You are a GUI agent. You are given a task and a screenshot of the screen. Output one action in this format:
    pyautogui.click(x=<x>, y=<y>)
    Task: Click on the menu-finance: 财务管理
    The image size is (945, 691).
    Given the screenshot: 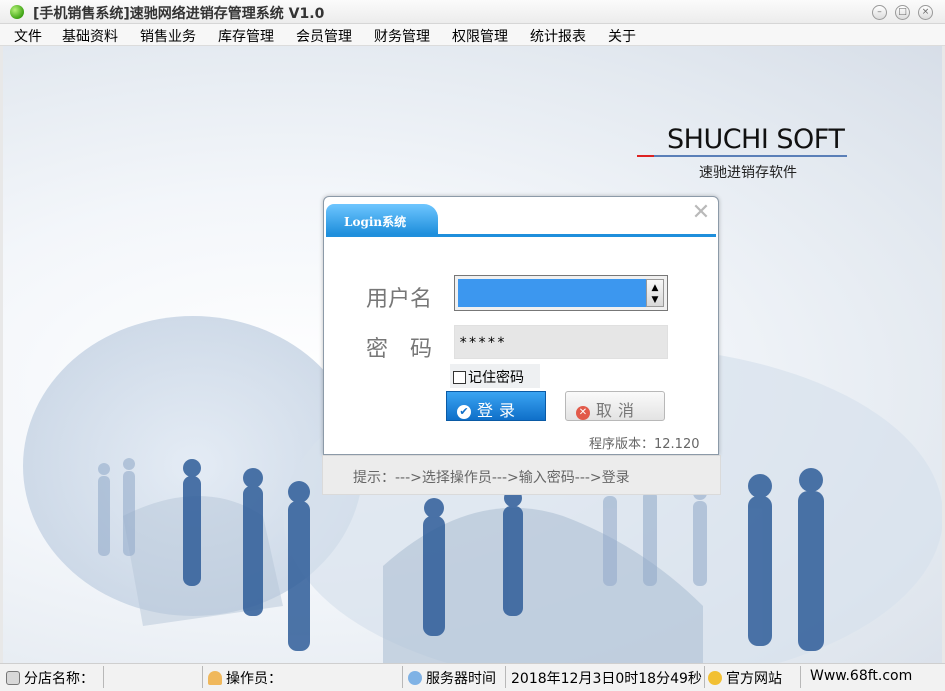 What is the action you would take?
    pyautogui.click(x=402, y=36)
    